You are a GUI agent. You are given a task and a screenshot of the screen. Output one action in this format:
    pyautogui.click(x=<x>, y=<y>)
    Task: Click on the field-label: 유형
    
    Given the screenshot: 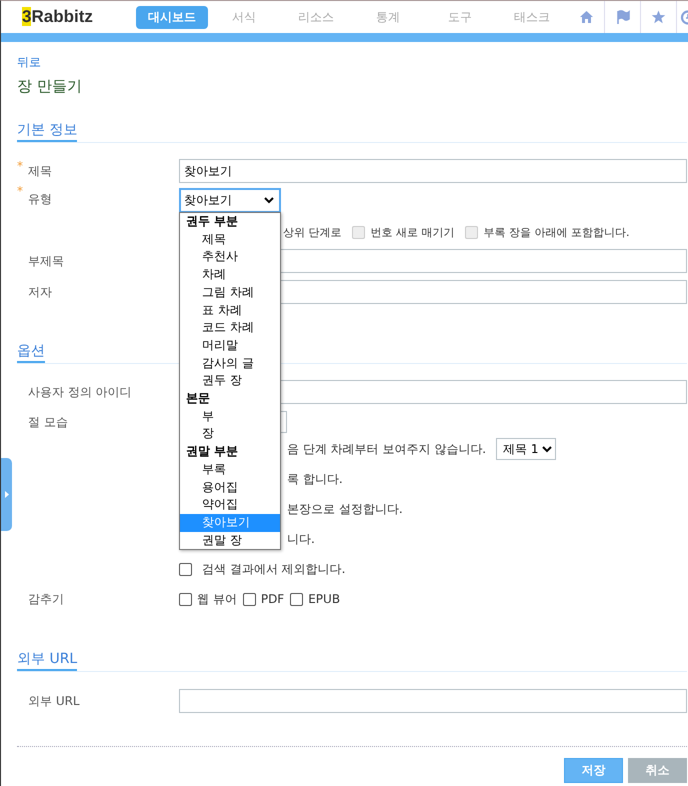 What is the action you would take?
    pyautogui.click(x=40, y=199)
    